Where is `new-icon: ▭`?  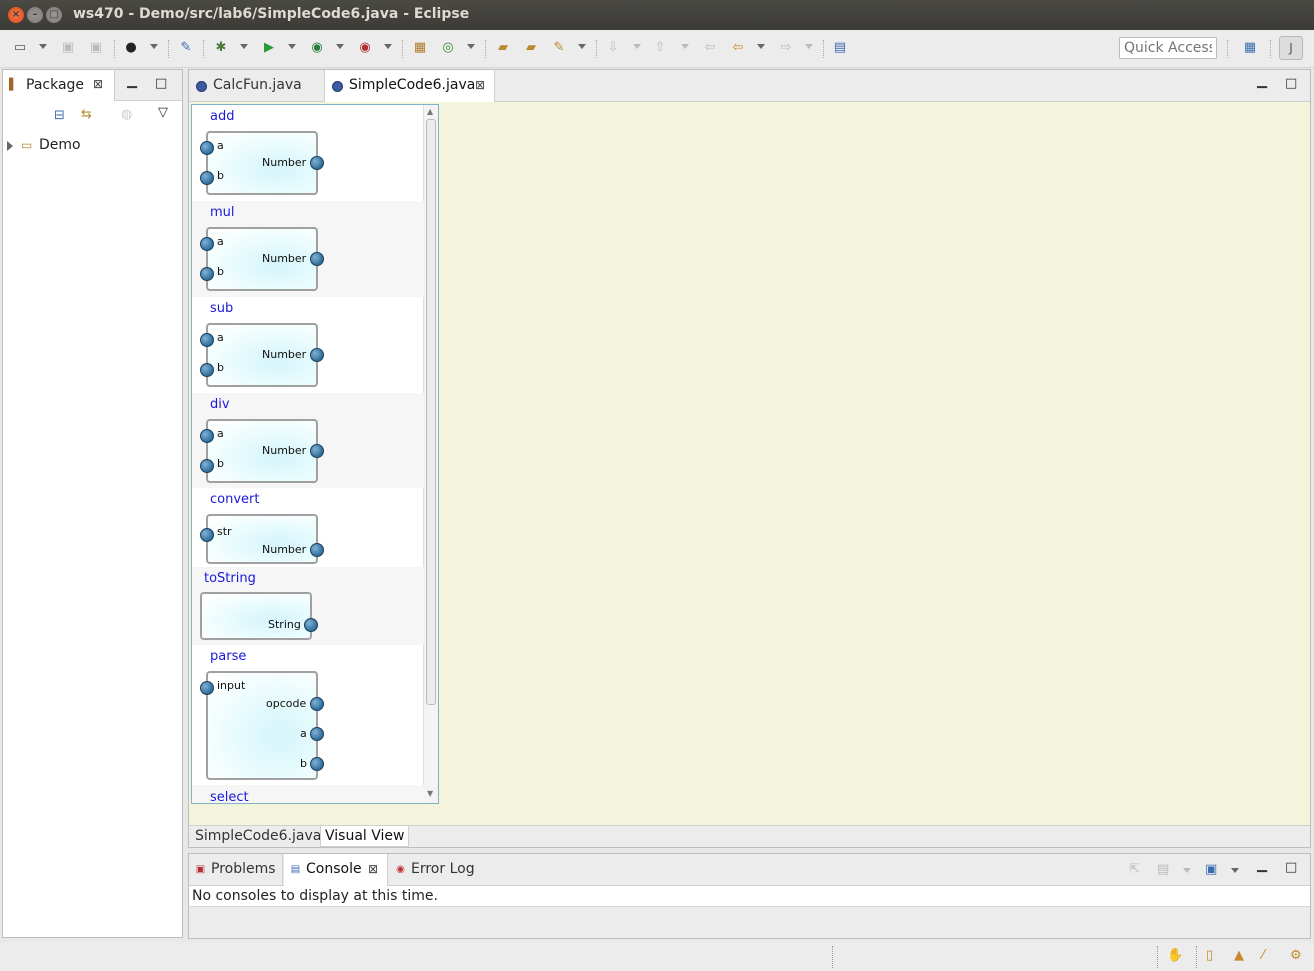 new-icon: ▭ is located at coordinates (20, 48).